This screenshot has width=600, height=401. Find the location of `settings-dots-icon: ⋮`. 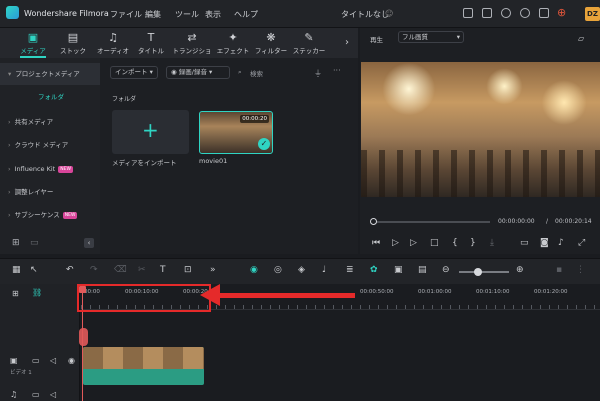

settings-dots-icon: ⋮ is located at coordinates (580, 270).